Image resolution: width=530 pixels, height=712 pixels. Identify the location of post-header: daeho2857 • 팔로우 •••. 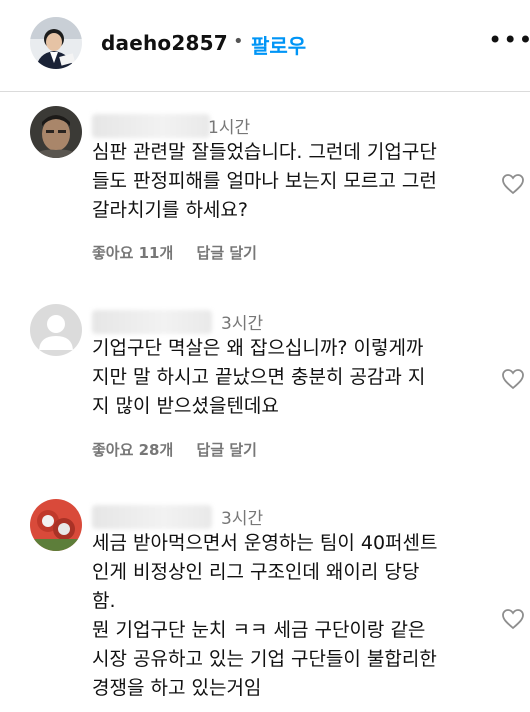
(265, 46).